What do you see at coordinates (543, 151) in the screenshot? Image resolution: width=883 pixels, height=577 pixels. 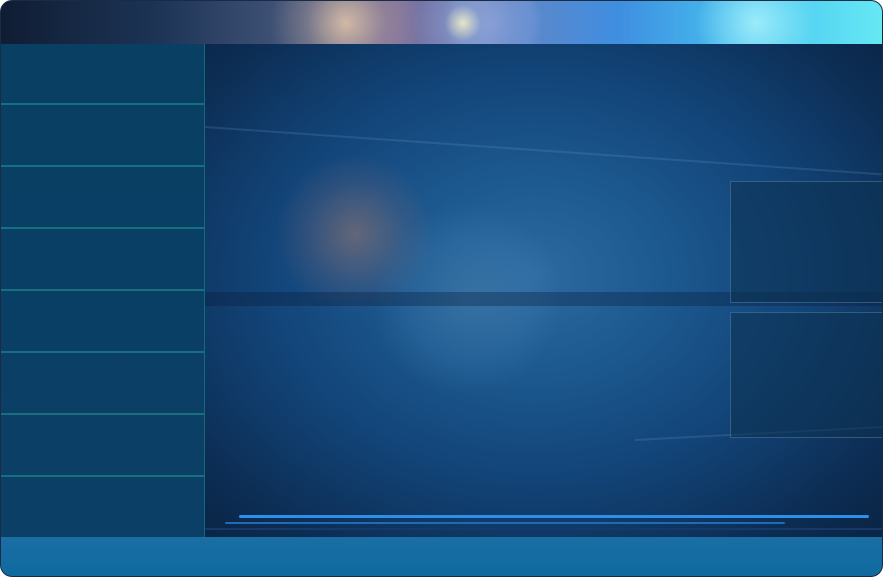 I see `light-beam` at bounding box center [543, 151].